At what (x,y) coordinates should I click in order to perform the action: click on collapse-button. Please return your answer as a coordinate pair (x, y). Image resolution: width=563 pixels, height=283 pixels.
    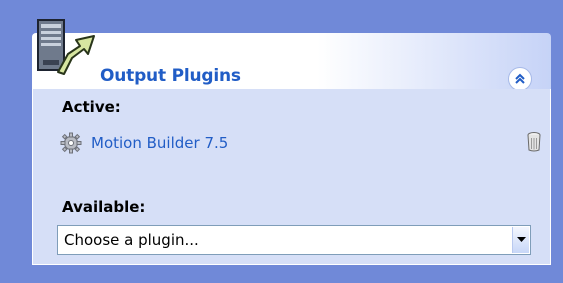
    Looking at the image, I should click on (520, 79).